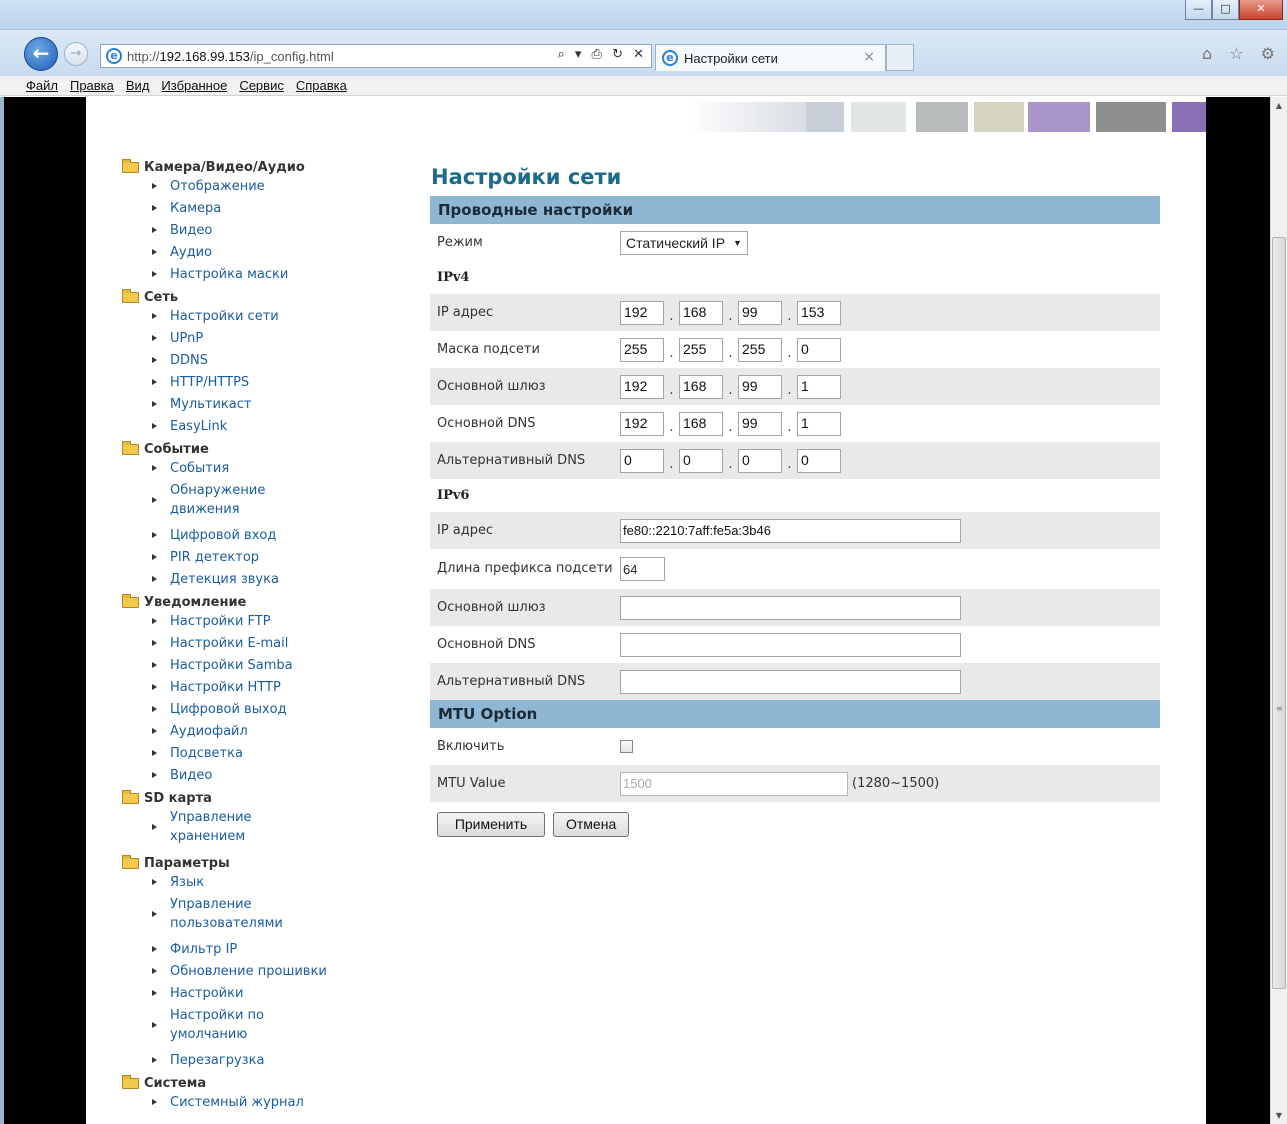  What do you see at coordinates (252, 449) in the screenshot?
I see `sidebar-category: Событие` at bounding box center [252, 449].